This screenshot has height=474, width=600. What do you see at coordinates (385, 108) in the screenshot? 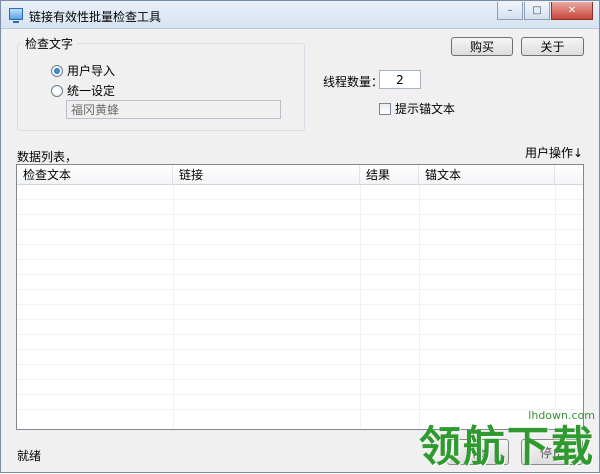
I see `show-anchor-checkbox-box` at bounding box center [385, 108].